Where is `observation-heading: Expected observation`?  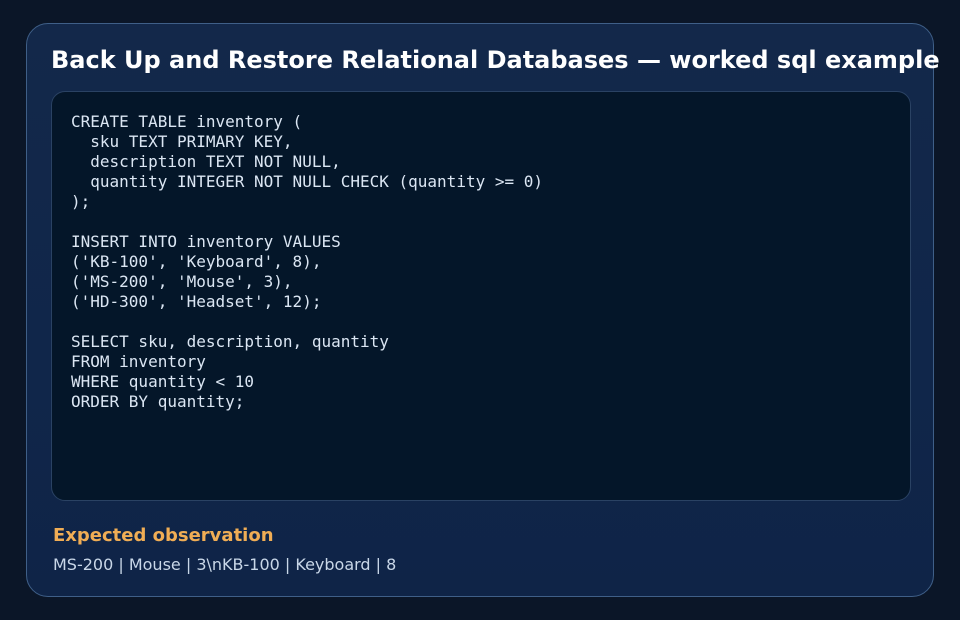 observation-heading: Expected observation is located at coordinates (163, 535).